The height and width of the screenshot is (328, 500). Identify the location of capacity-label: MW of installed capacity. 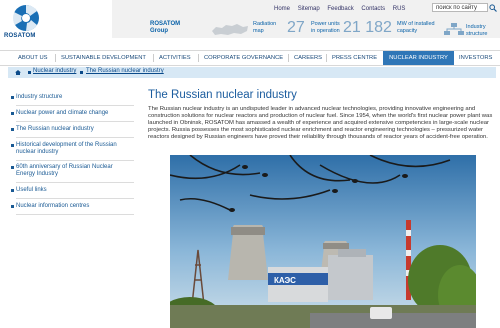
(416, 27).